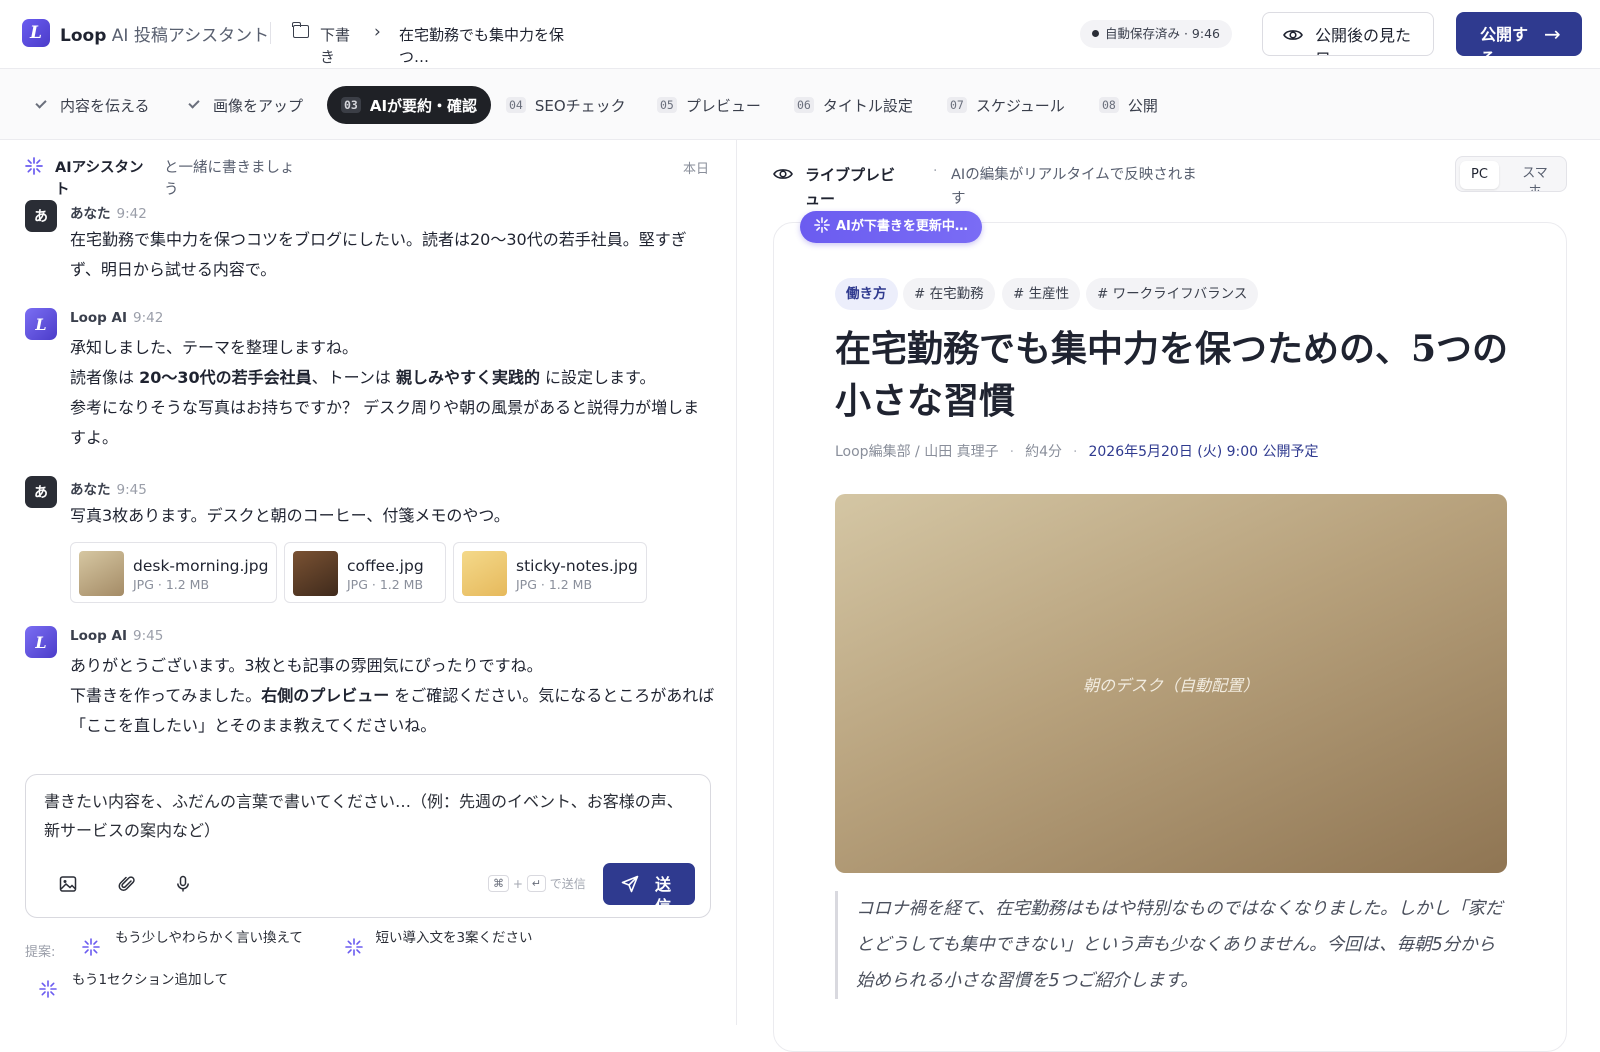 The width and height of the screenshot is (1600, 1052). I want to click on attachment-name: desk-morning.jpg, so click(201, 566).